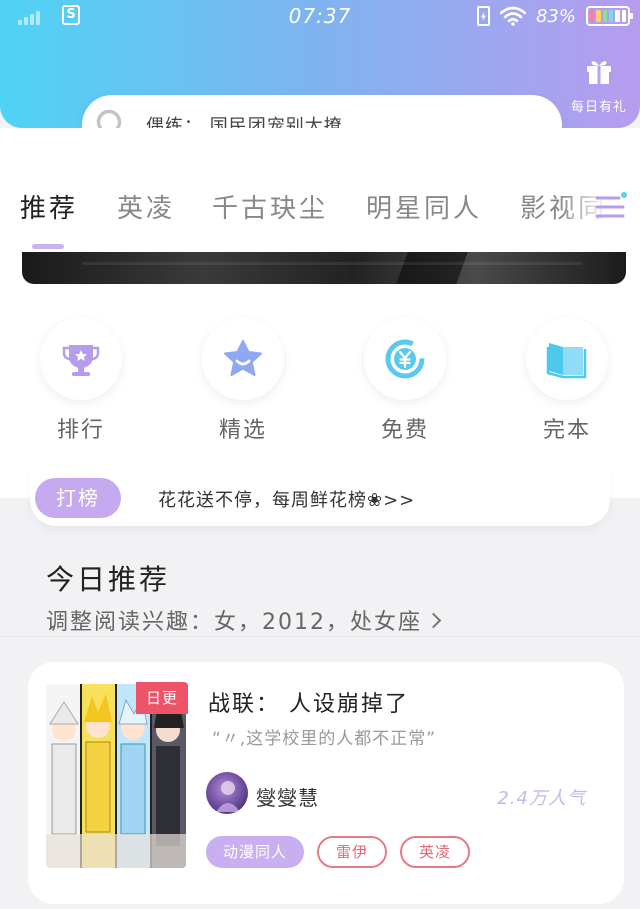  Describe the element at coordinates (598, 107) in the screenshot. I see `gift-label: 每日有礼` at that location.